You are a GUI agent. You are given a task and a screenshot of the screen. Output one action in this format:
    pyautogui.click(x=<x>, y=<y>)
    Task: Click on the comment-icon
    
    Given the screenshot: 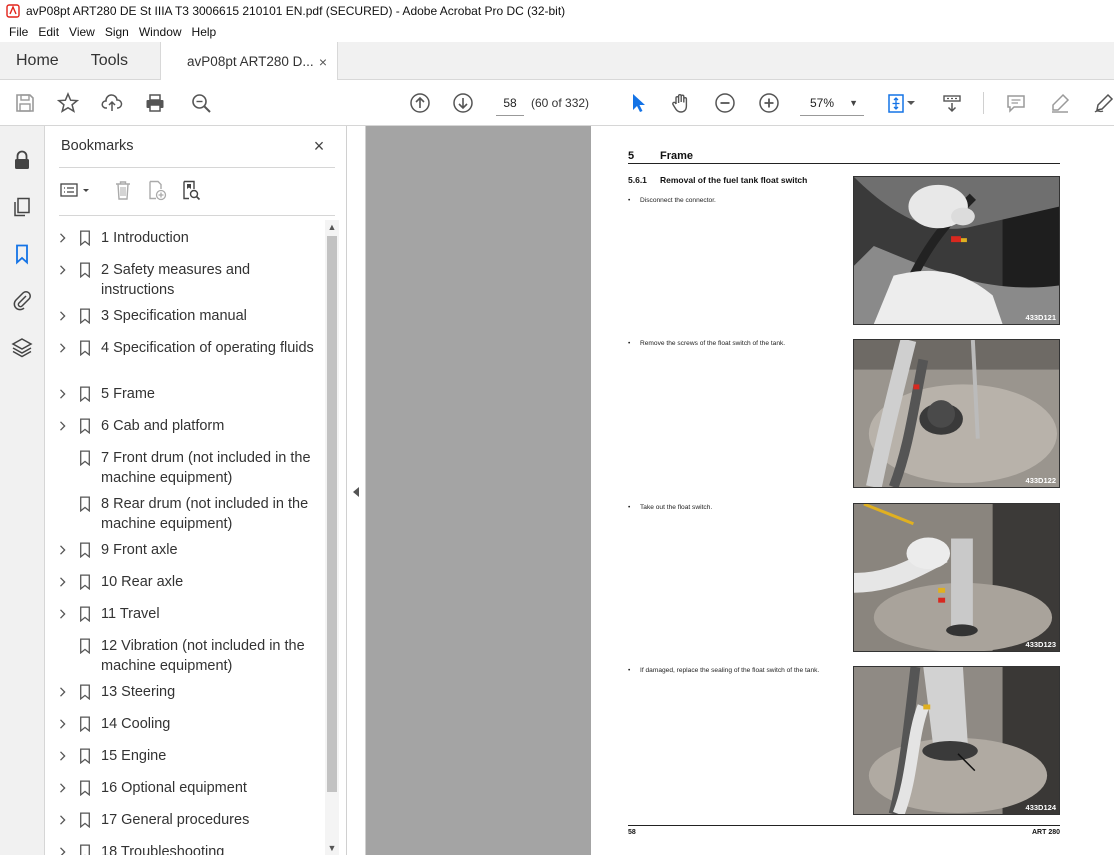 What is the action you would take?
    pyautogui.click(x=1016, y=103)
    